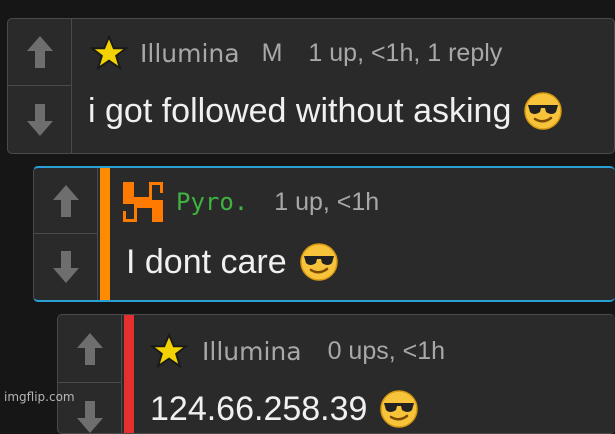 The image size is (615, 434). I want to click on comment-header: Illumina M 1 up, <1h, 1 reply, so click(352, 53).